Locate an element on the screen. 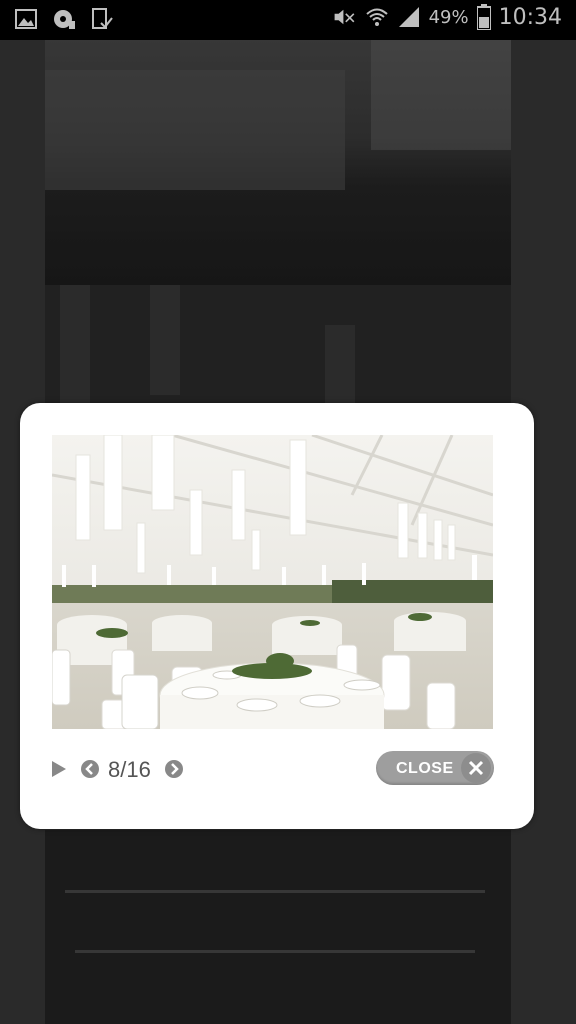 The image size is (576, 1024). image-counter: 8/16 is located at coordinates (129, 769).